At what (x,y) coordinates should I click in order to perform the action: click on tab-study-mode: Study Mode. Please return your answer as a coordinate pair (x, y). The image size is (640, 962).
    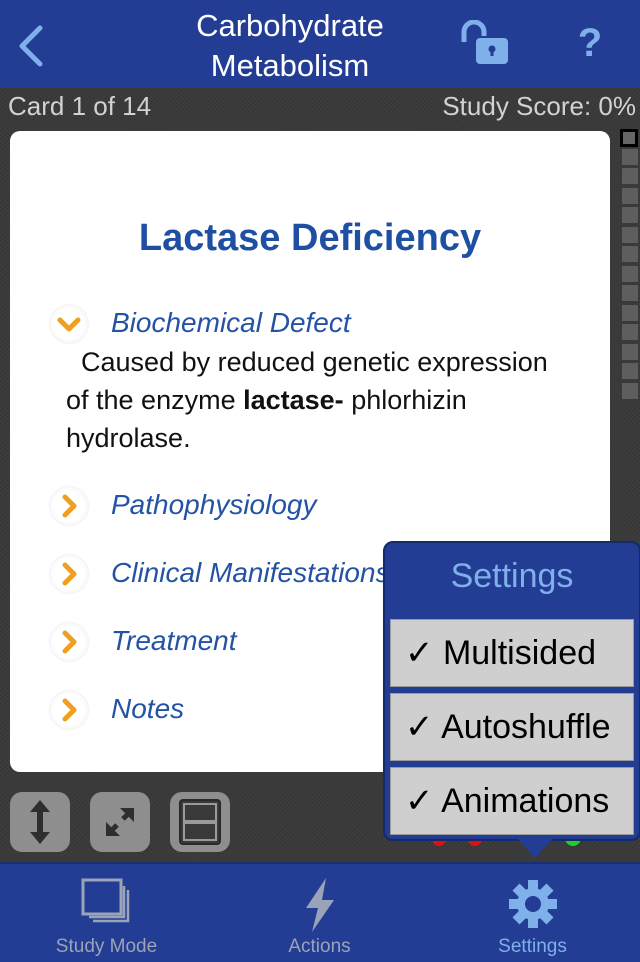
    Looking at the image, I should click on (106, 913).